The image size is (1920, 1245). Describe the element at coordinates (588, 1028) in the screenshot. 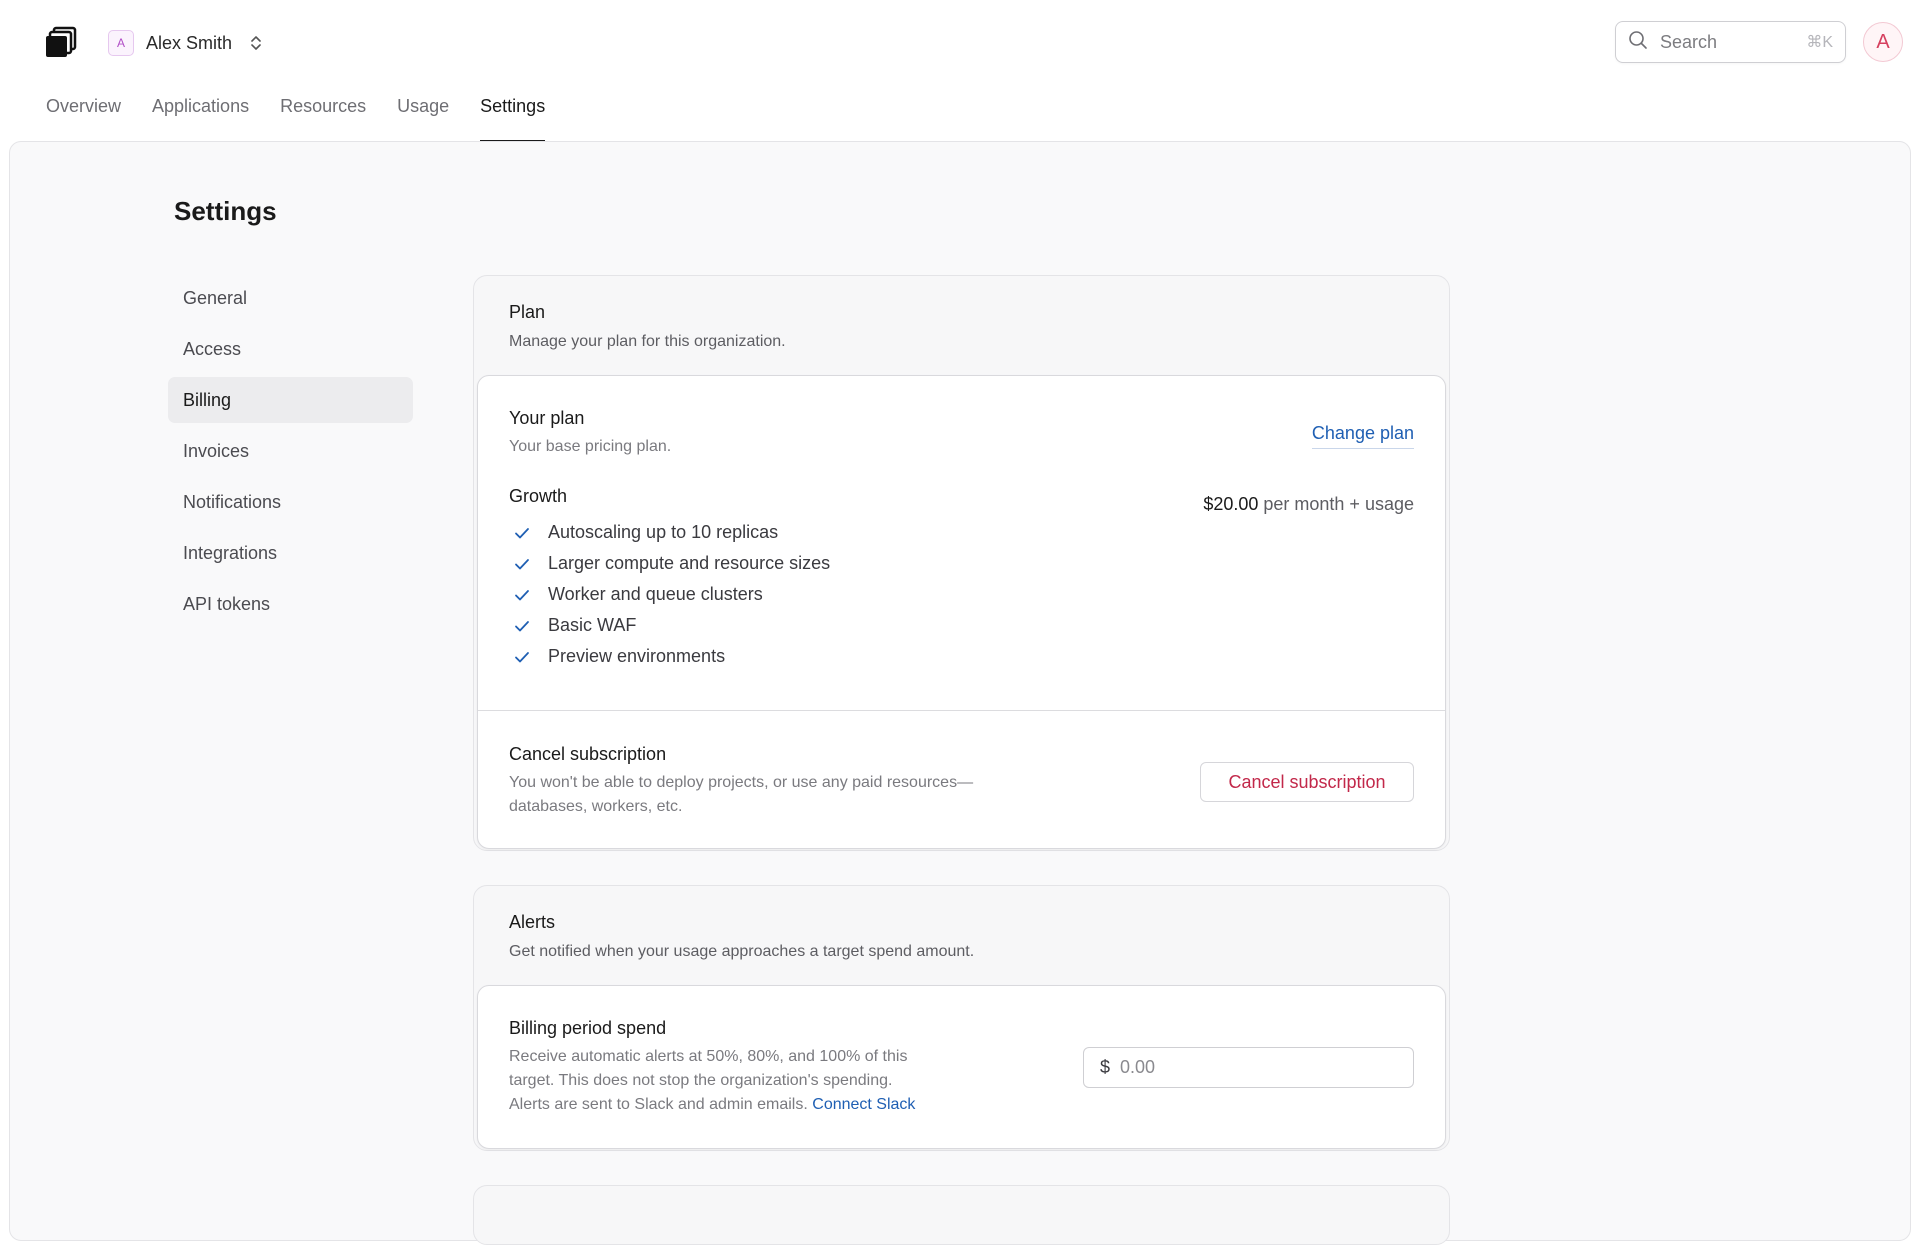

I see `billing-spend-title: Billing period spend` at that location.